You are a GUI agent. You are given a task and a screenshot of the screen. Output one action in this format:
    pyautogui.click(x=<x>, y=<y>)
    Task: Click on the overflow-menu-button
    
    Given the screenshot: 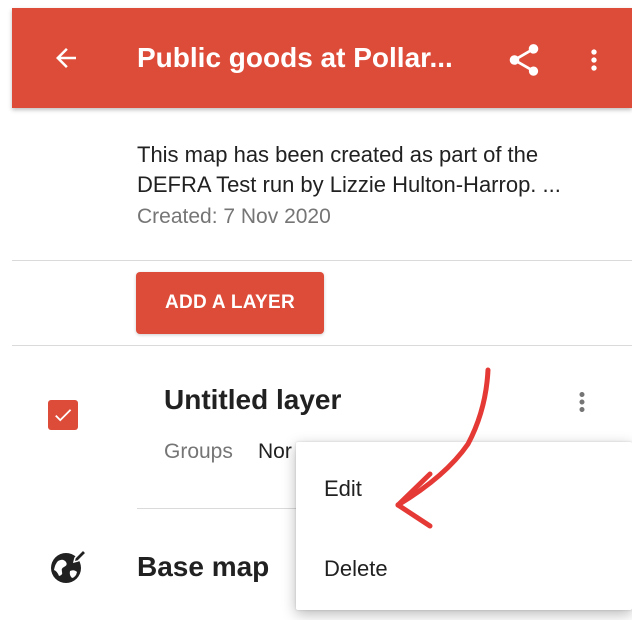 What is the action you would take?
    pyautogui.click(x=594, y=60)
    